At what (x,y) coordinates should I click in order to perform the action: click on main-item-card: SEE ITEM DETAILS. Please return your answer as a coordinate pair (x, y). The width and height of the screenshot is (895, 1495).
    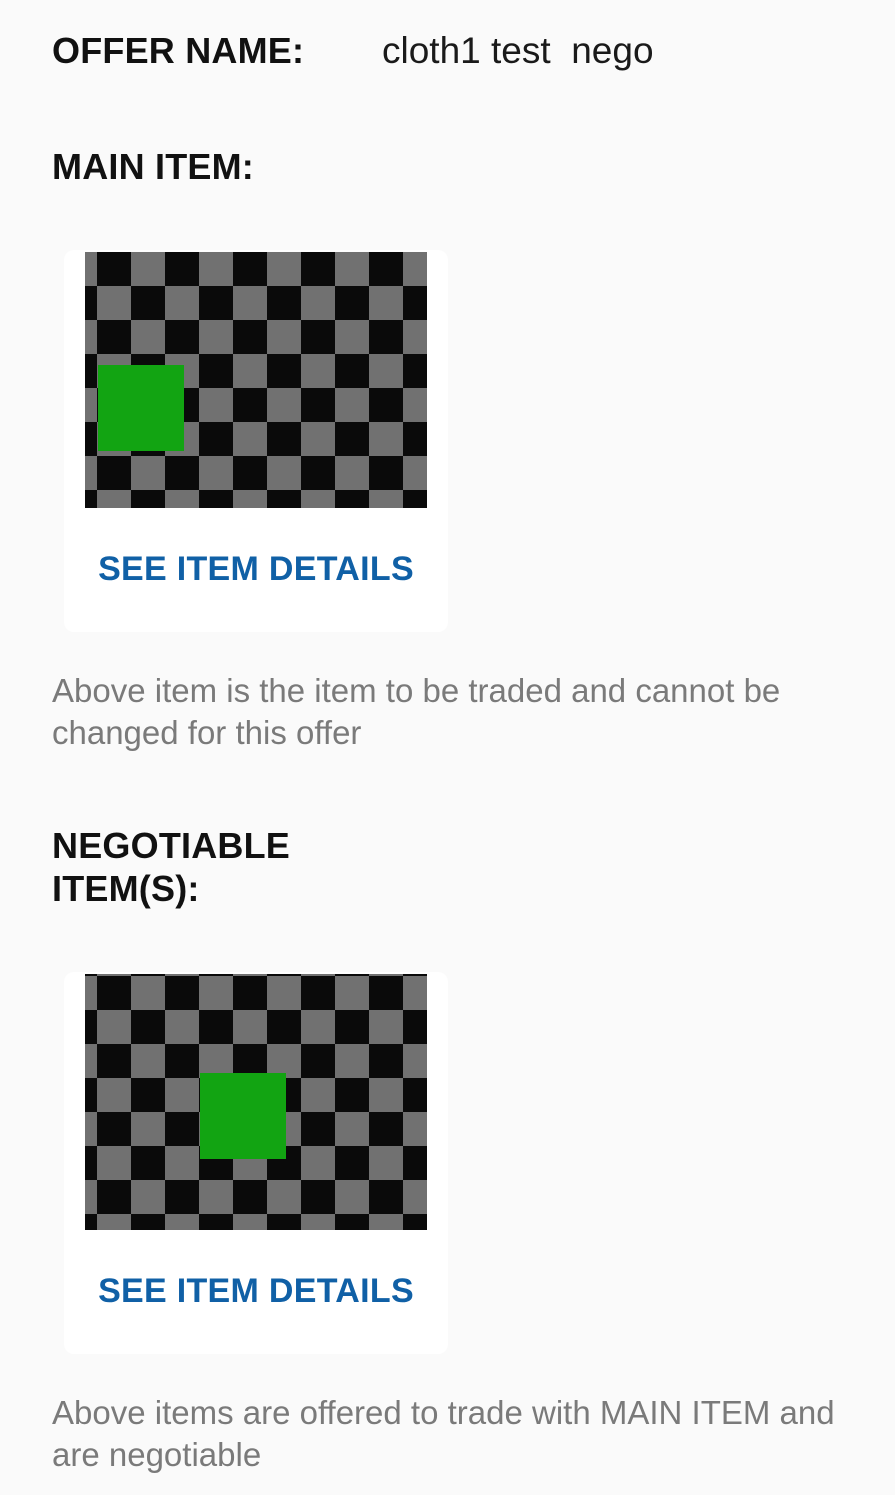
    Looking at the image, I should click on (256, 441).